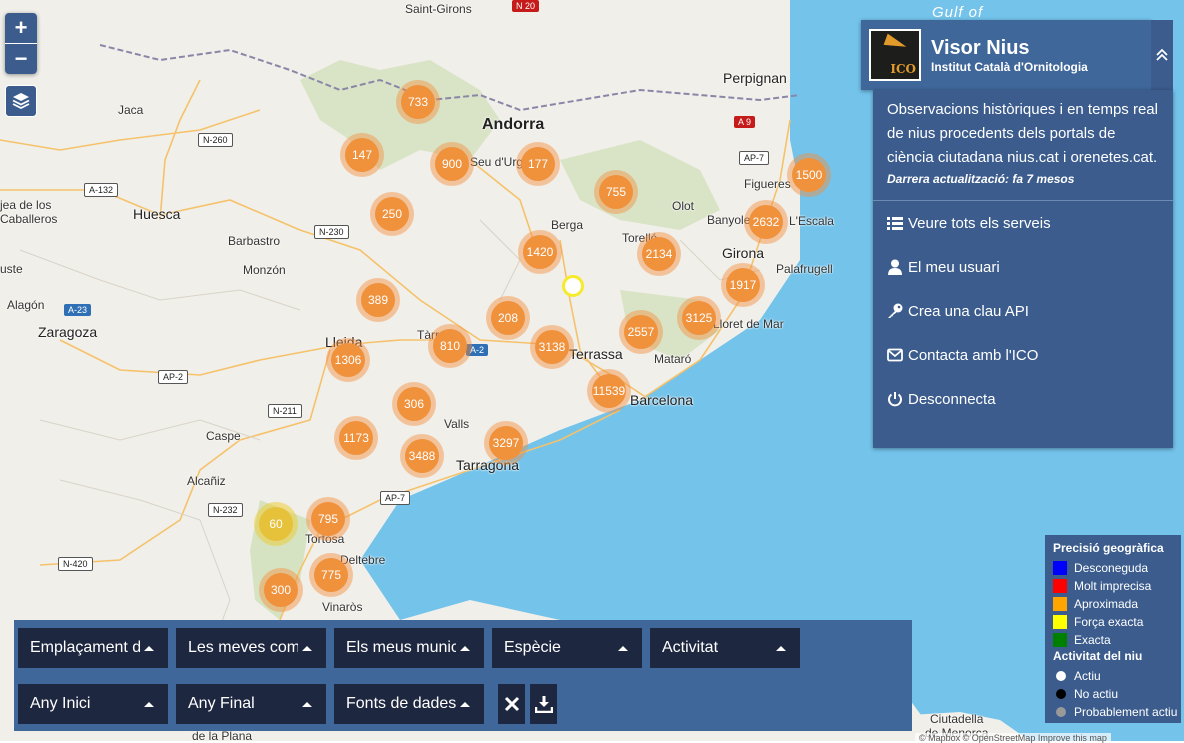 The image size is (1184, 743). Describe the element at coordinates (641, 332) in the screenshot. I see `cluster-marker: 2557` at that location.